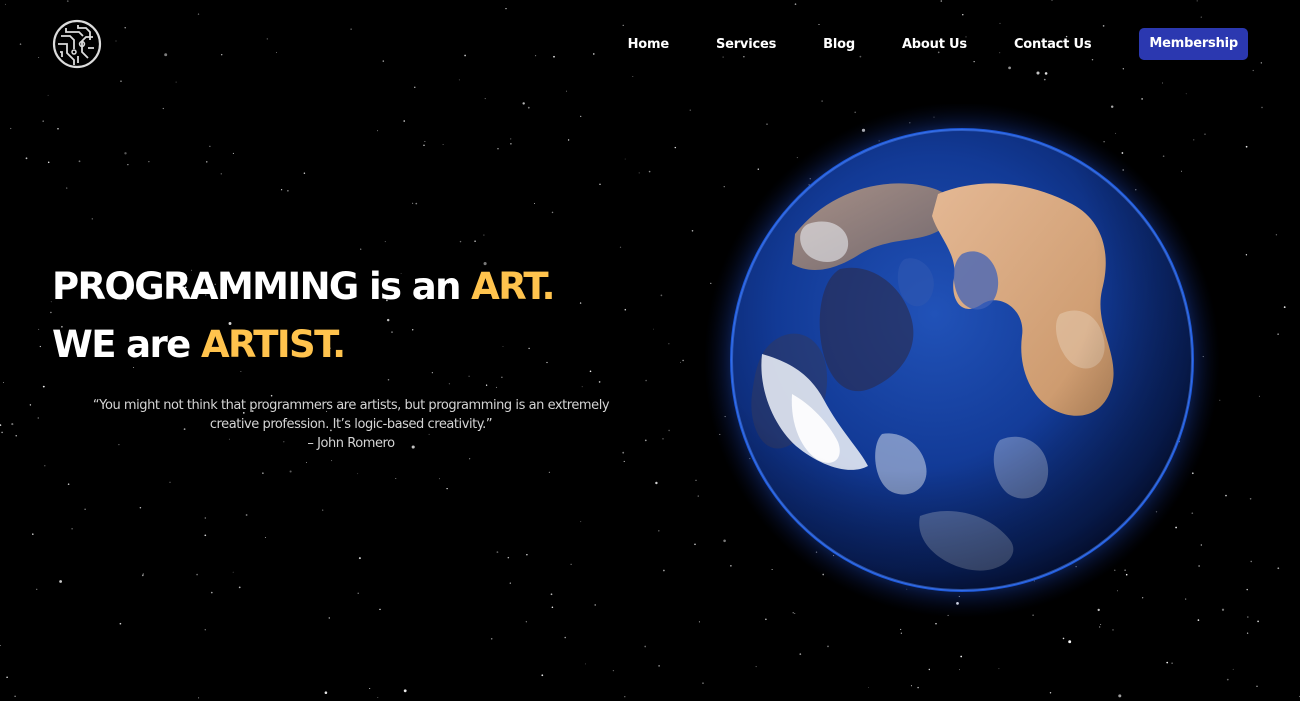  What do you see at coordinates (126, 344) in the screenshot?
I see `headline-line-2-text: WE are` at bounding box center [126, 344].